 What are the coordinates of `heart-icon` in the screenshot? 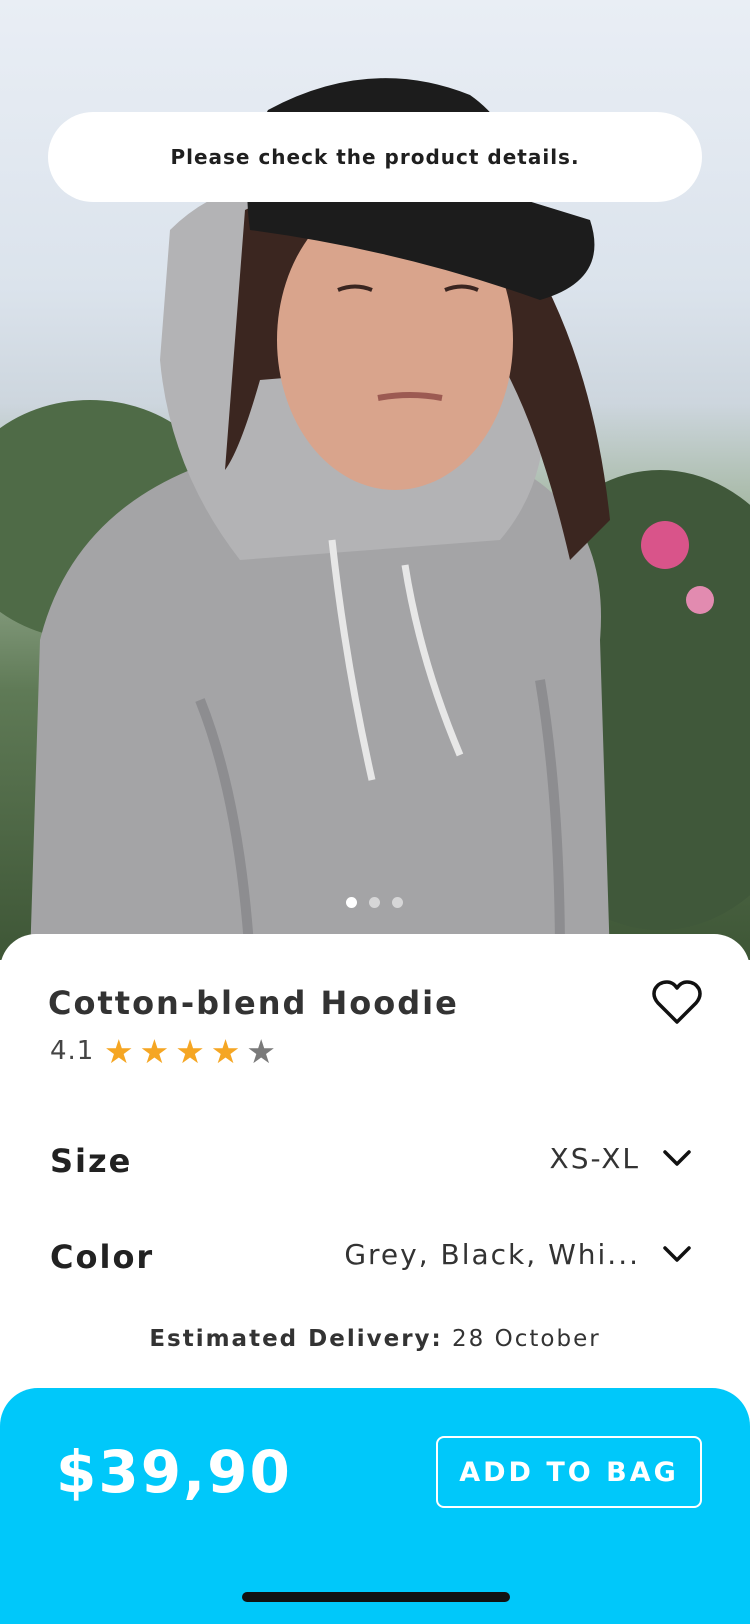 It's located at (677, 1003).